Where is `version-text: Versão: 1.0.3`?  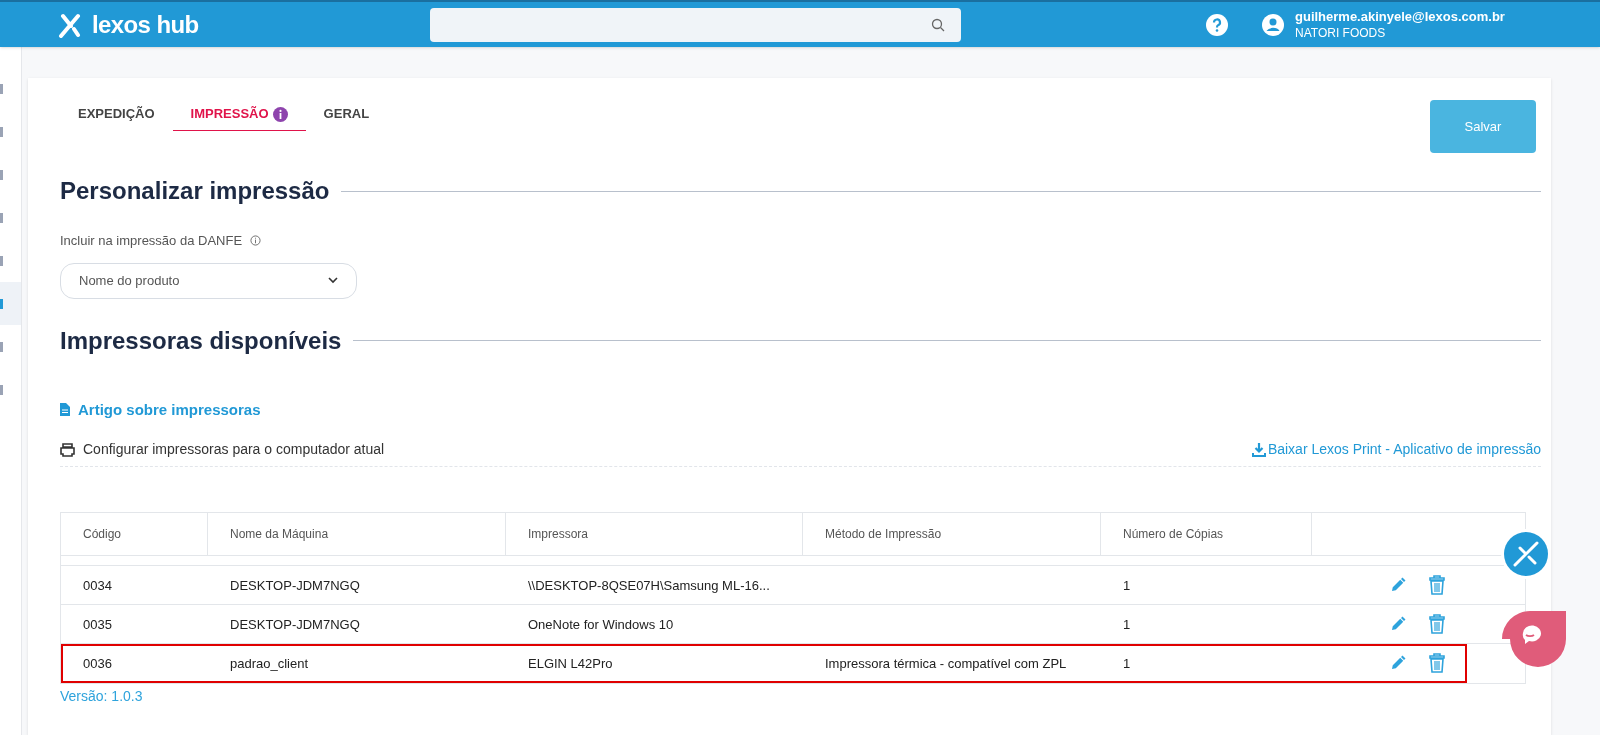 version-text: Versão: 1.0.3 is located at coordinates (102, 696).